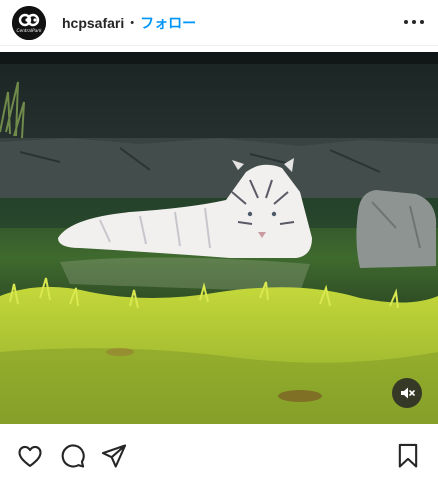  What do you see at coordinates (219, 456) in the screenshot?
I see `action-bar` at bounding box center [219, 456].